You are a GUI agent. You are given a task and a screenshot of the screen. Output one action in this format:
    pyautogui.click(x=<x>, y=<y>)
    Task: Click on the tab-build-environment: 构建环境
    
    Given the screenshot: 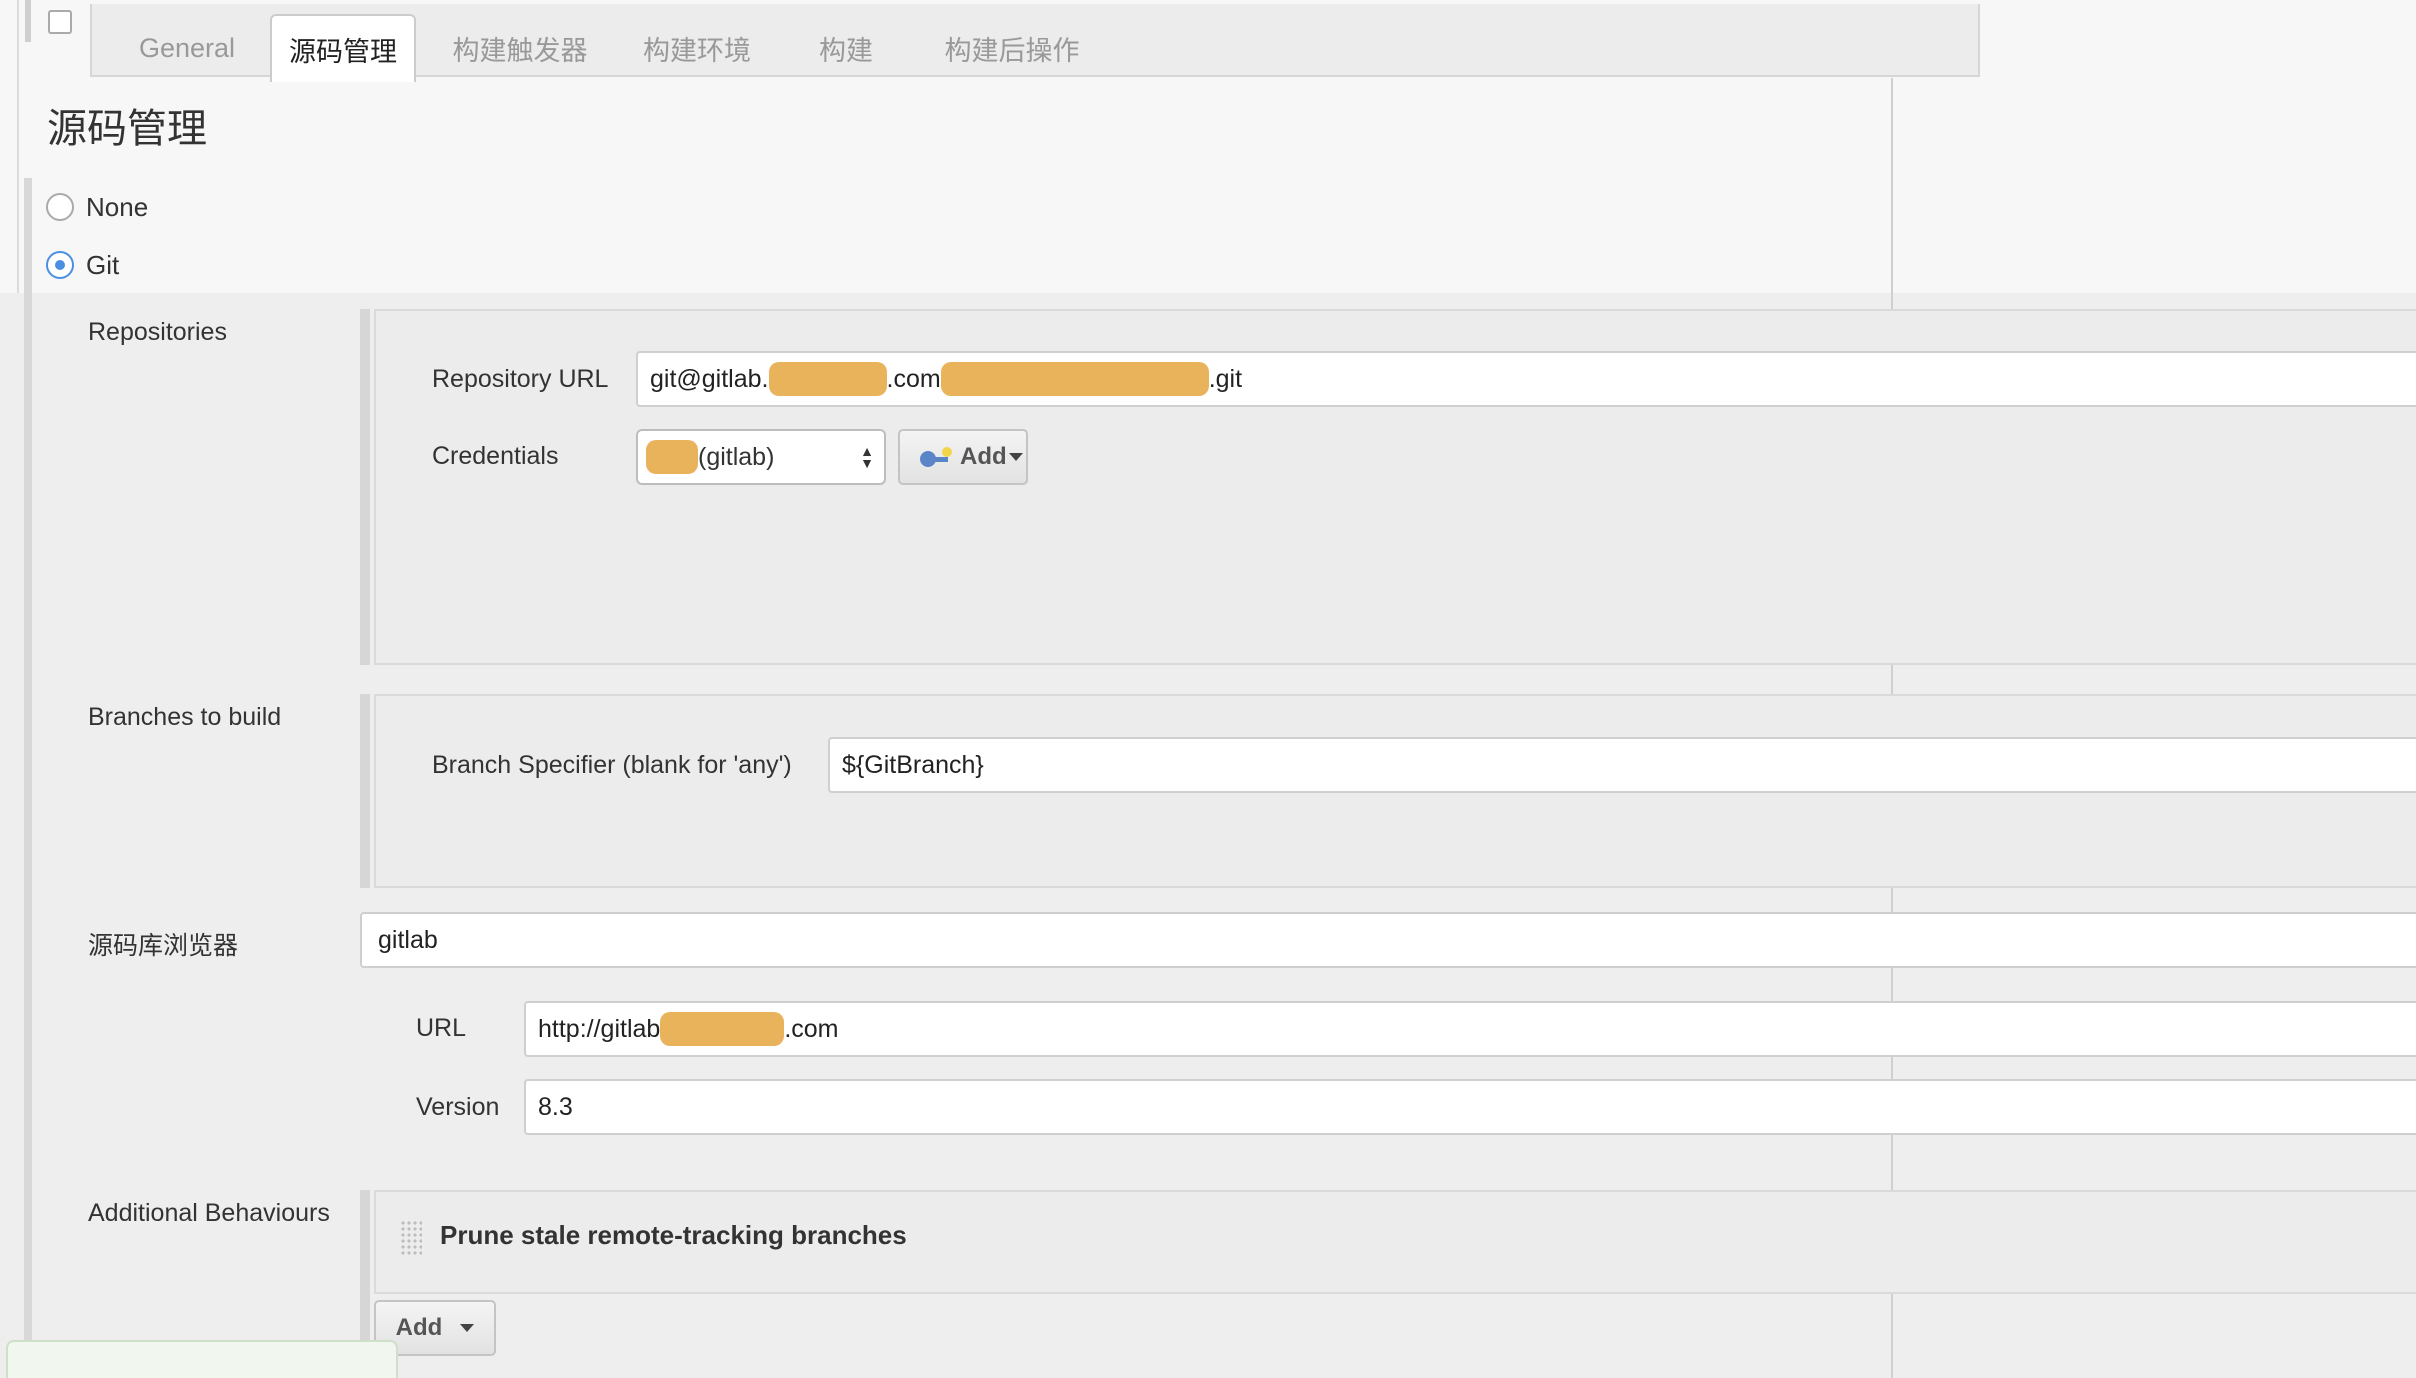 What is the action you would take?
    pyautogui.click(x=697, y=48)
    